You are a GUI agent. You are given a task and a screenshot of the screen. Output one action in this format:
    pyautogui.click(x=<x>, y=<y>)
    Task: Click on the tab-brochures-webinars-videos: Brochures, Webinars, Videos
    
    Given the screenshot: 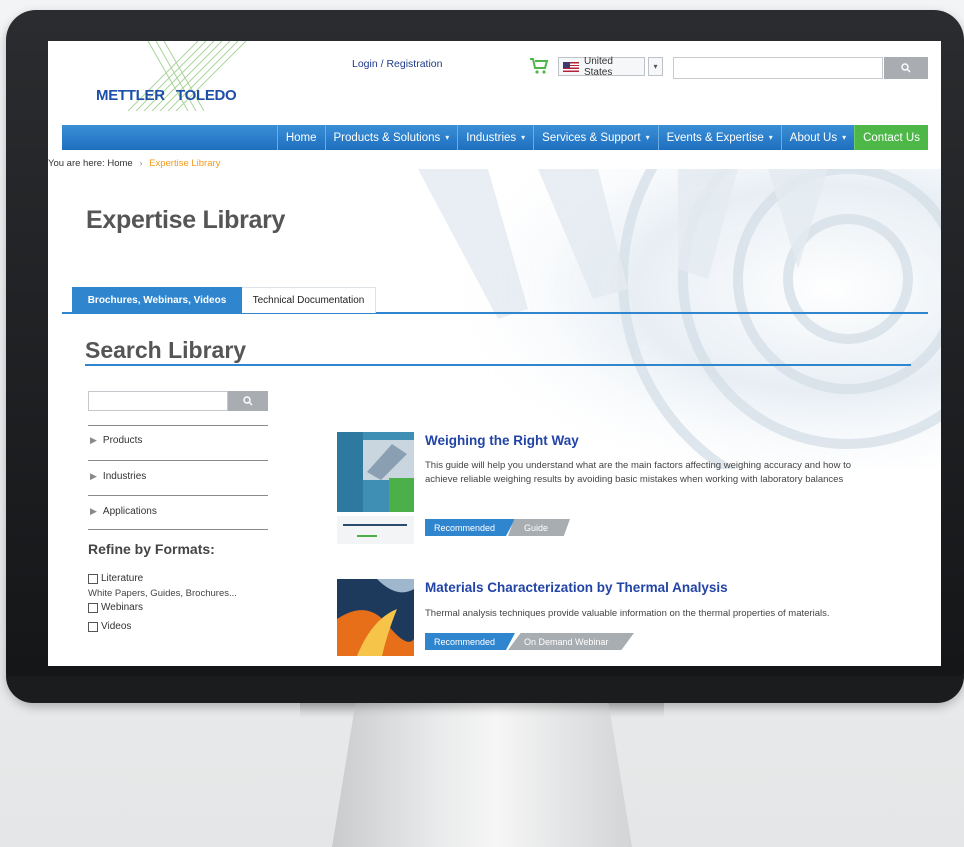 What is the action you would take?
    pyautogui.click(x=157, y=300)
    